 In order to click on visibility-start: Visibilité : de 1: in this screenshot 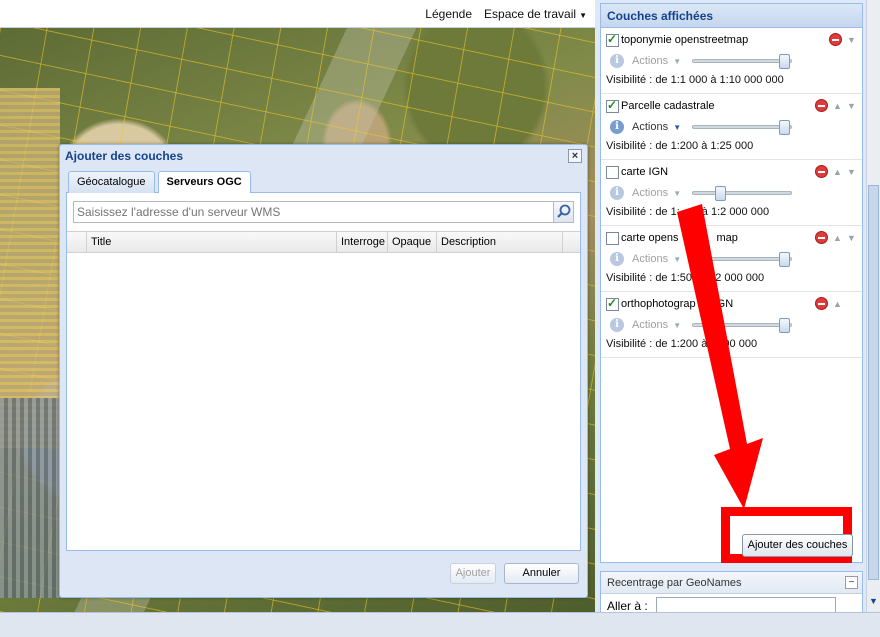, I will do `click(643, 212)`.